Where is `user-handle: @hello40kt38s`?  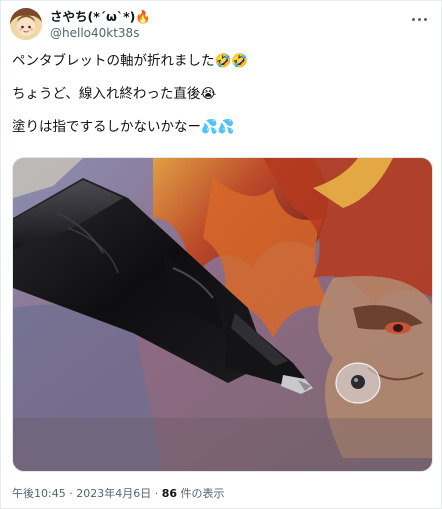
user-handle: @hello40kt38s is located at coordinates (94, 33).